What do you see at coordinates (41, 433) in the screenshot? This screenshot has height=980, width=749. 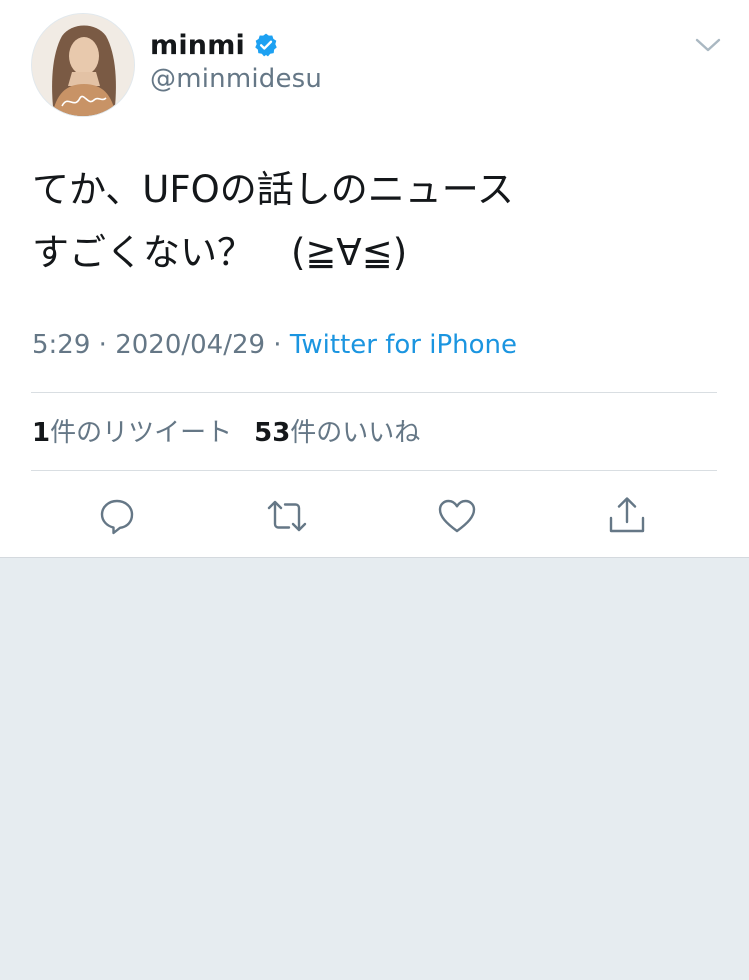 I see `retweets-count: 1` at bounding box center [41, 433].